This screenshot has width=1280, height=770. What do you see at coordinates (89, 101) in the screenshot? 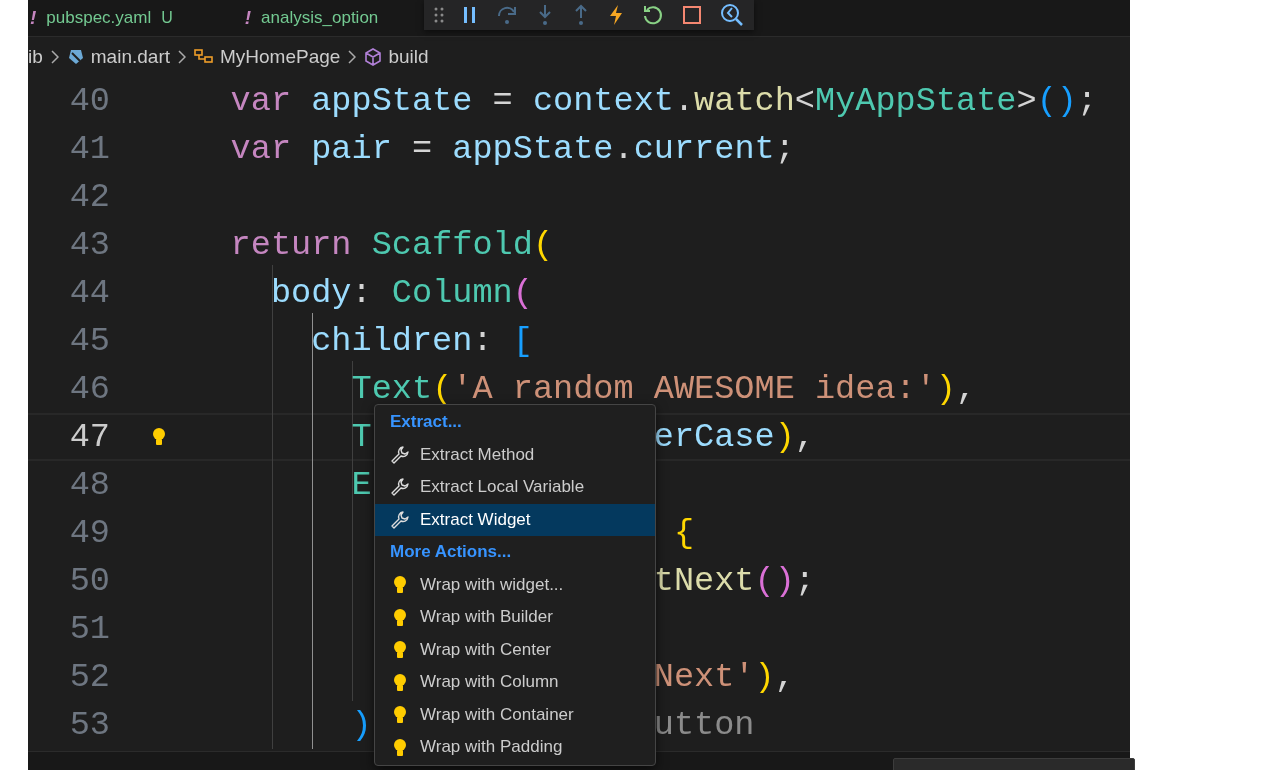
I see `line-number: 40` at bounding box center [89, 101].